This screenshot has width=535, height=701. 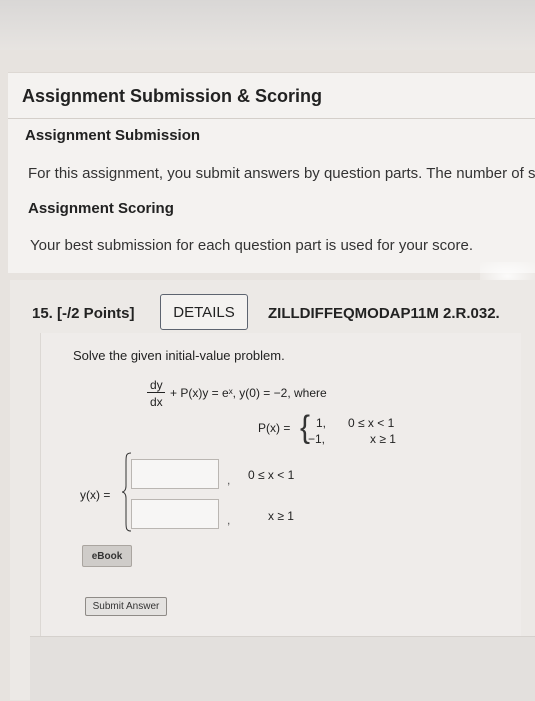 What do you see at coordinates (384, 313) in the screenshot?
I see `question-code: ZILLDIFFEQMODAP11M 2.R.032.` at bounding box center [384, 313].